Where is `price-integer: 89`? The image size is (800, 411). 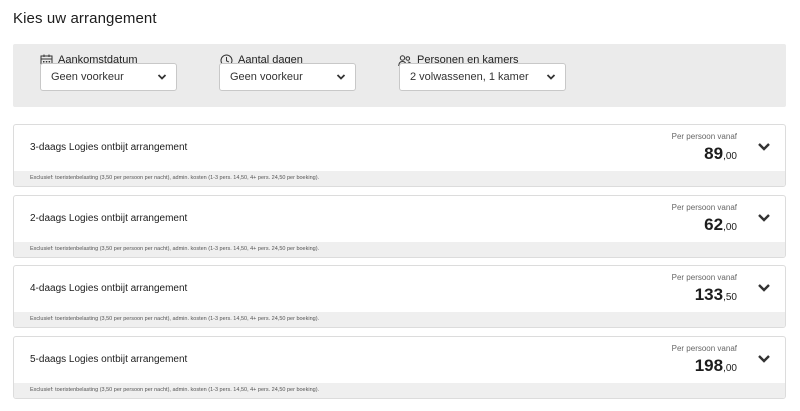
price-integer: 89 is located at coordinates (714, 153).